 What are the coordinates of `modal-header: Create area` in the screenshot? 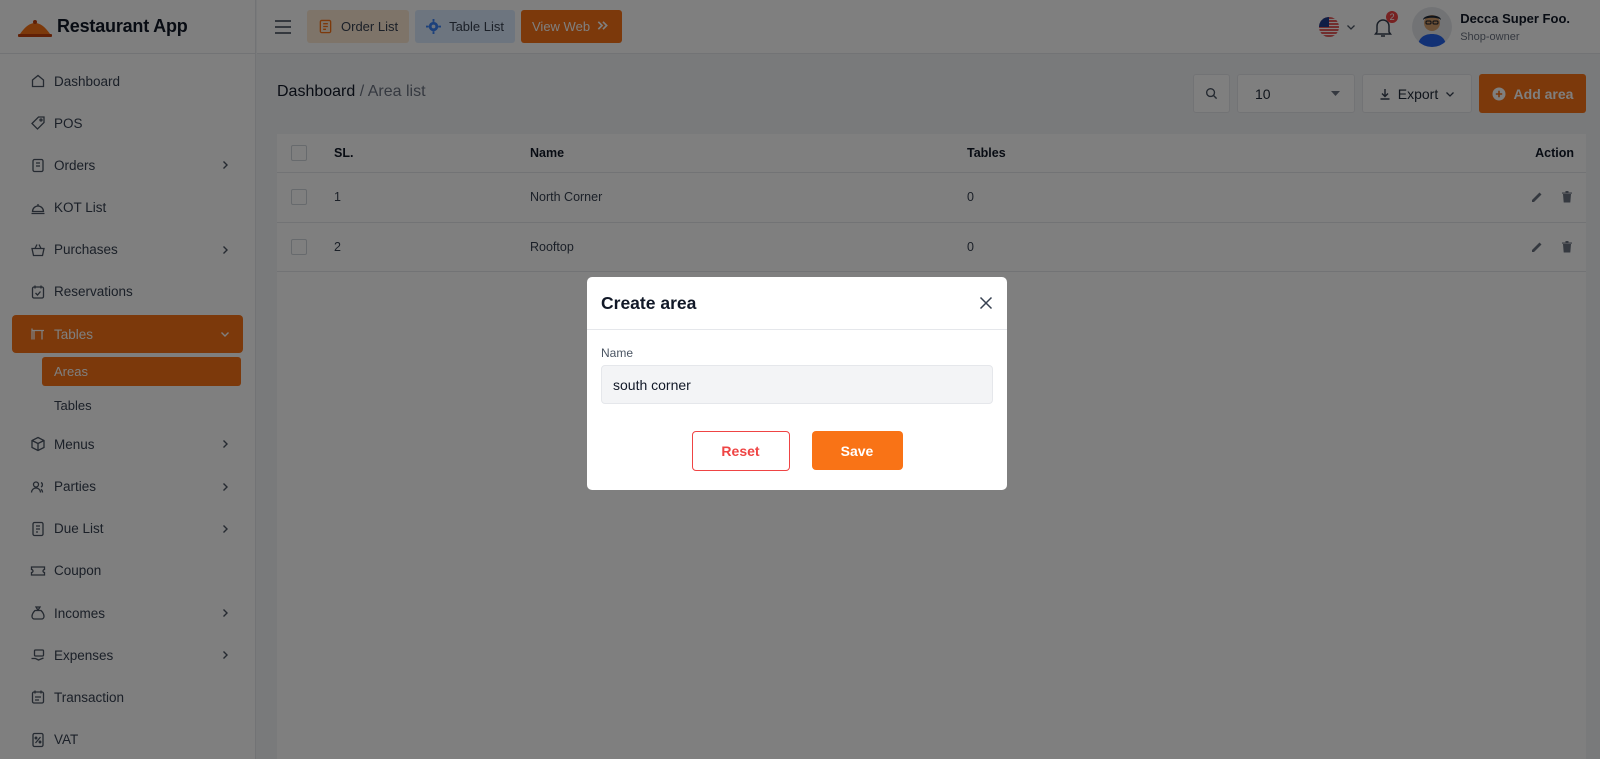 It's located at (797, 303).